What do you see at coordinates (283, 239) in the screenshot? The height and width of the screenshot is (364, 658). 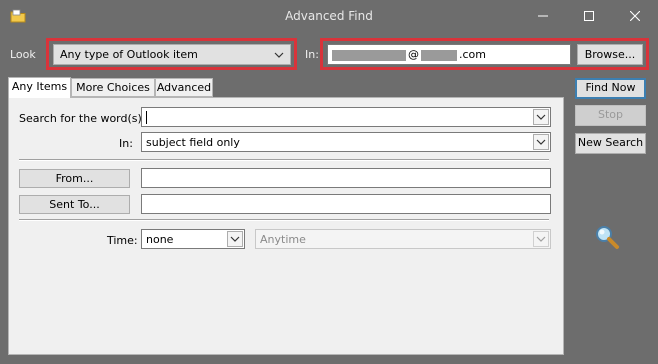 I see `time-range-value: Anytime` at bounding box center [283, 239].